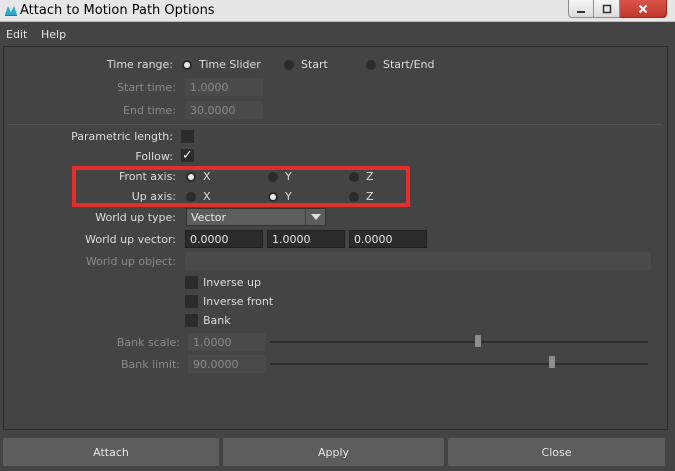 The height and width of the screenshot is (471, 675). Describe the element at coordinates (148, 342) in the screenshot. I see `bank-scale-label: Bank scale:` at that location.